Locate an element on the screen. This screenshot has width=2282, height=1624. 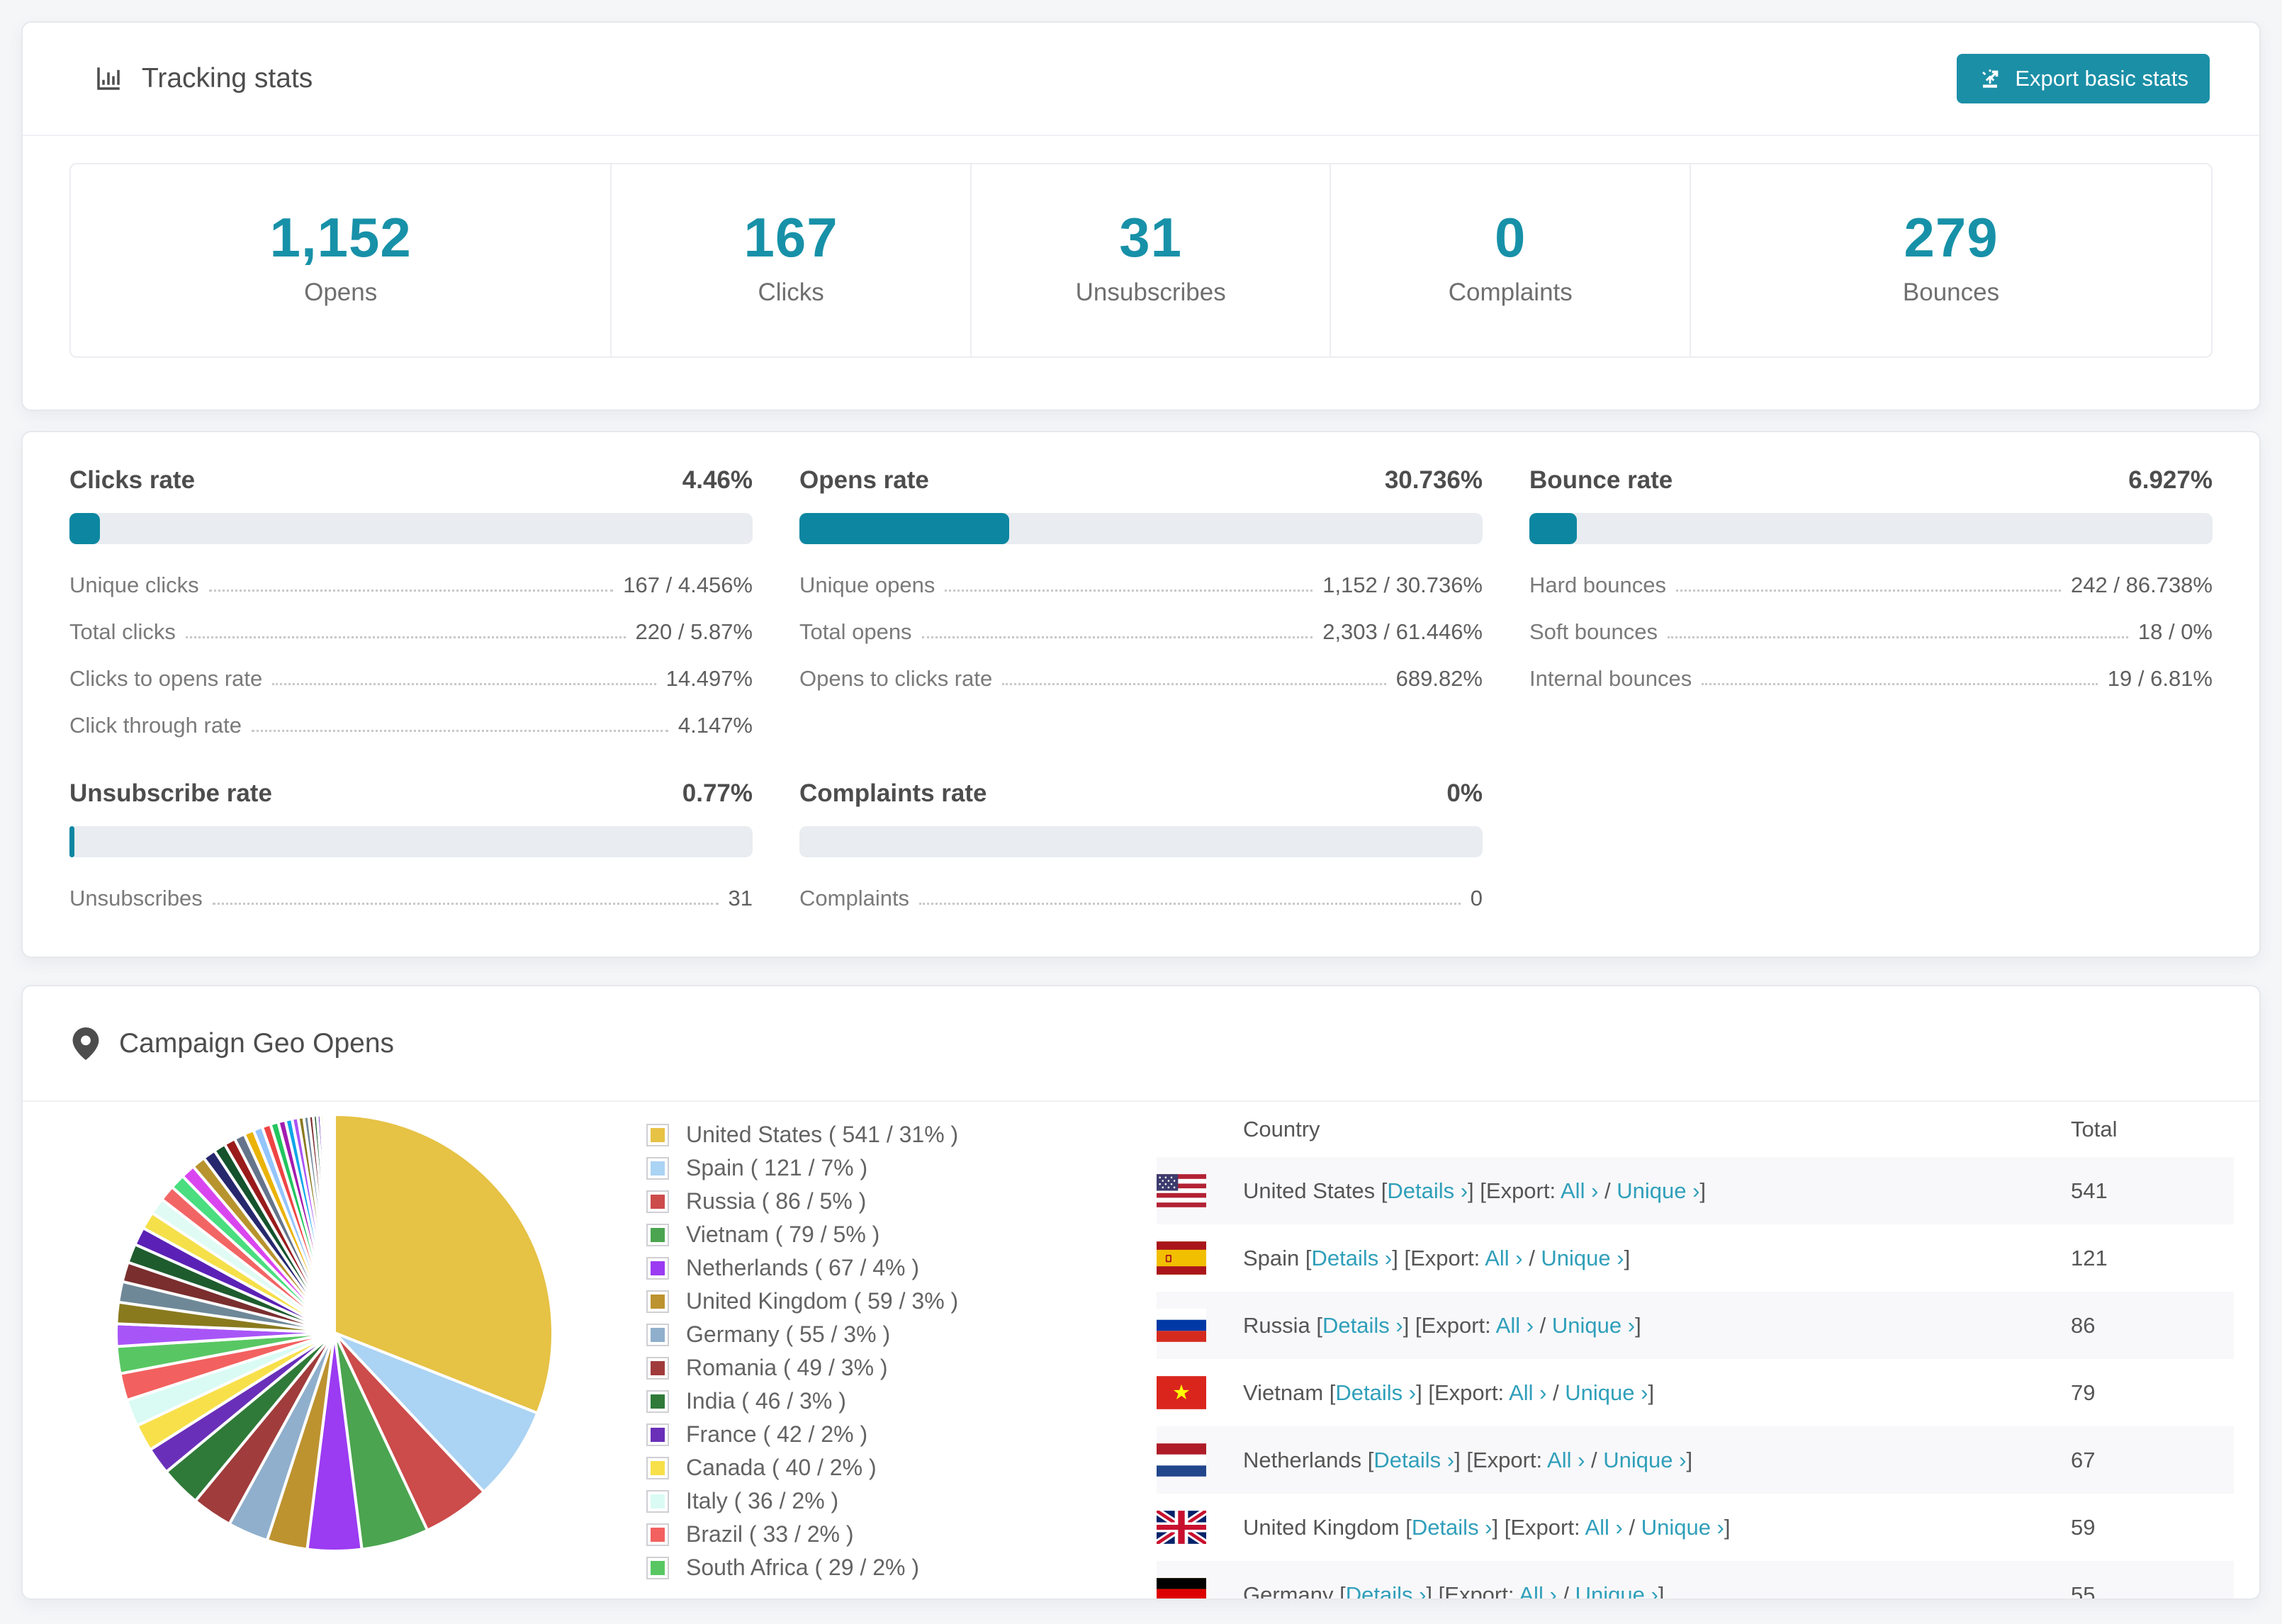
rate-row-label: Unsubscribes is located at coordinates (136, 898).